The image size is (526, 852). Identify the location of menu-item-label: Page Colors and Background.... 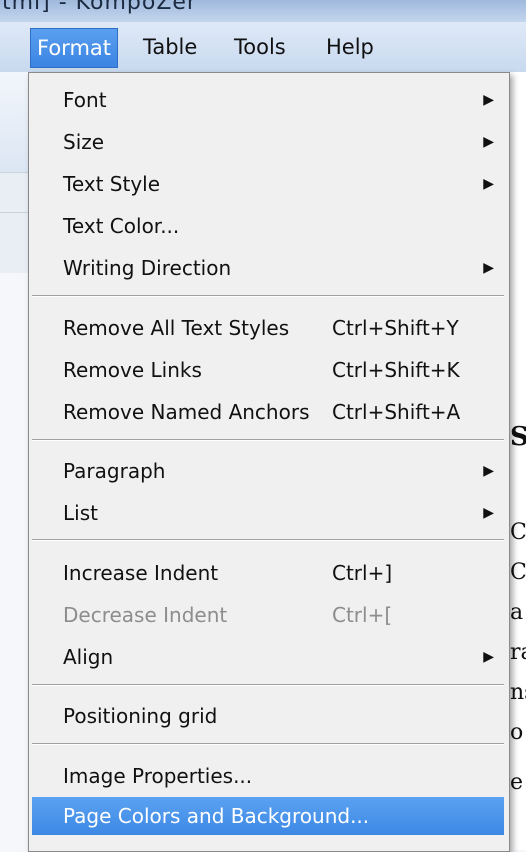
(216, 816).